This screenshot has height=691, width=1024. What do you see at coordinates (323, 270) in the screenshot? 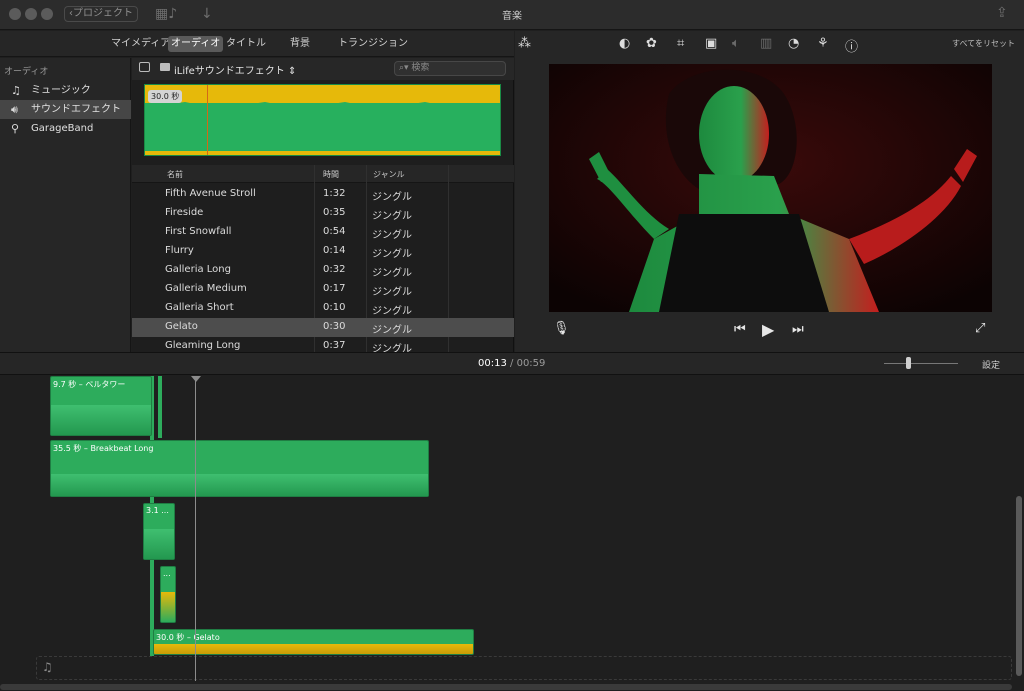
I see `list-item: Galleria Long 0:32 ジングル` at bounding box center [323, 270].